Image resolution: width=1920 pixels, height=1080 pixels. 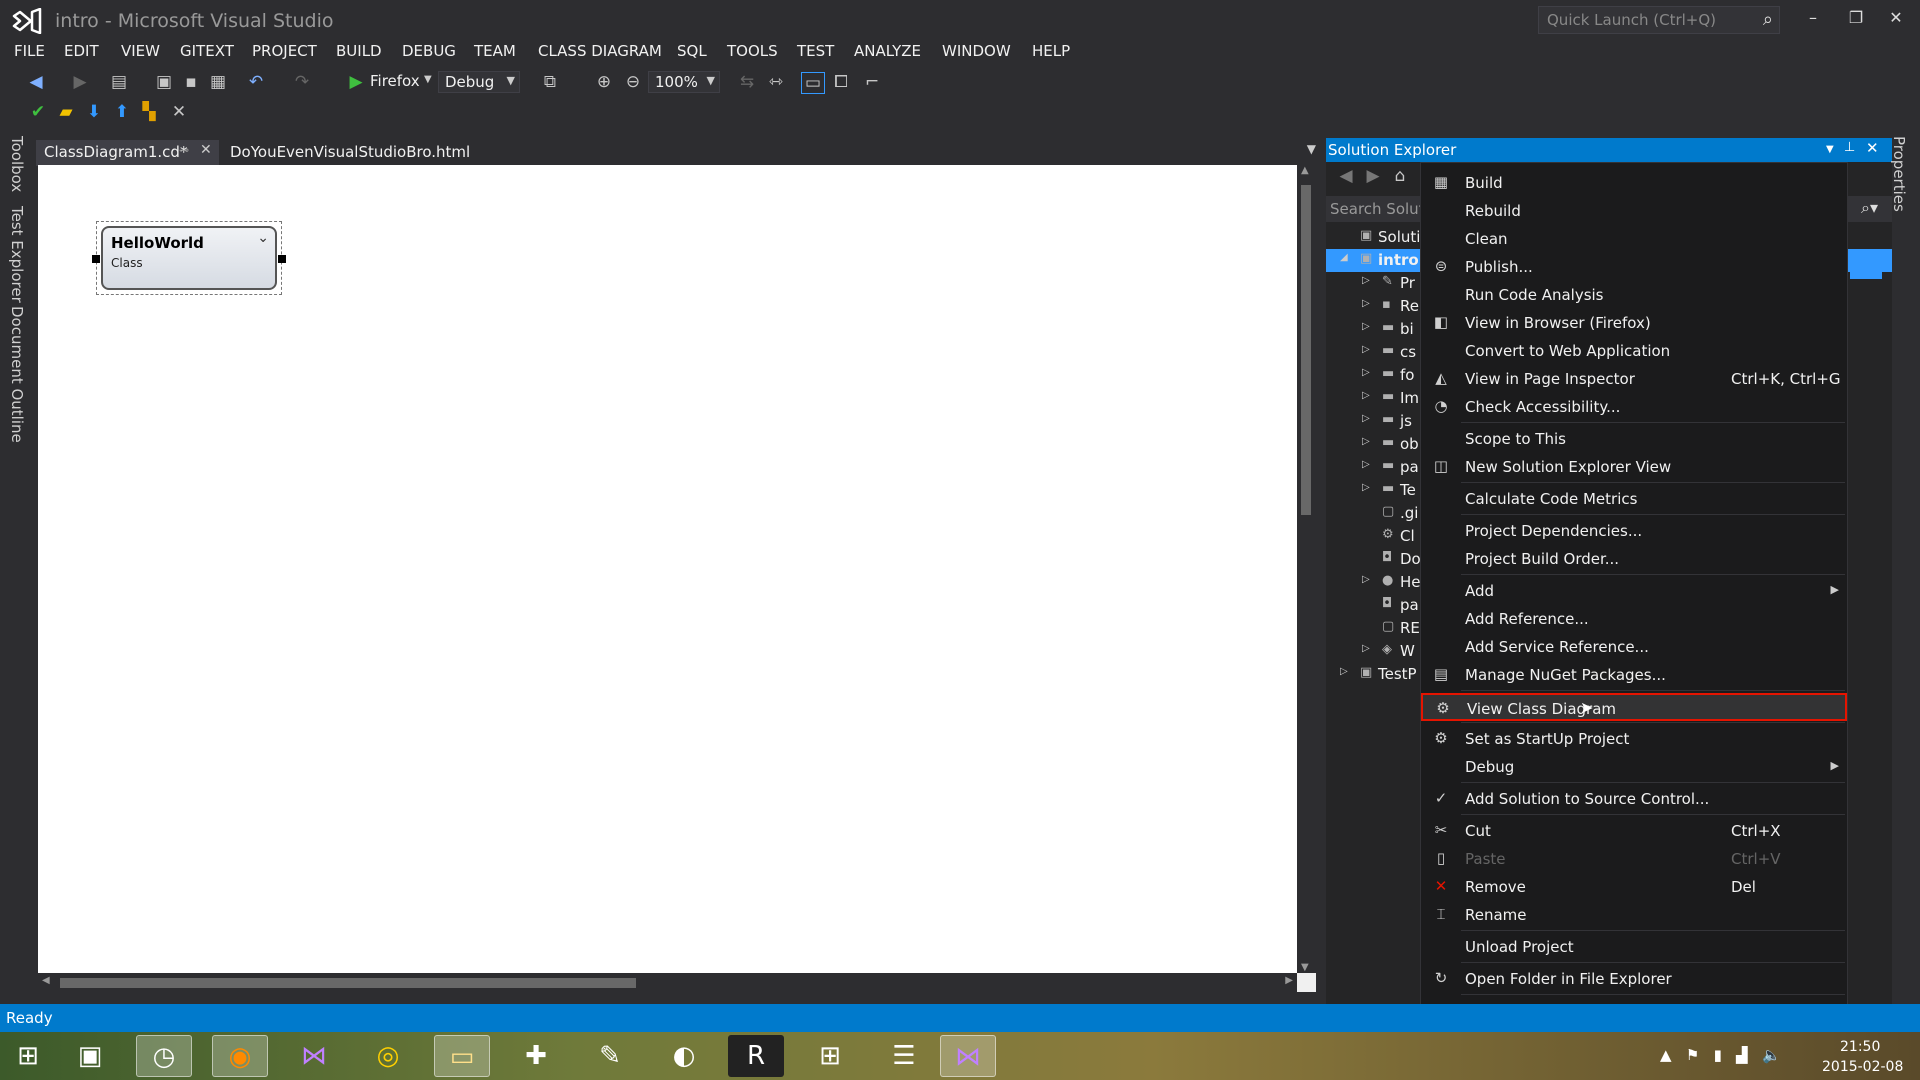 What do you see at coordinates (164, 1056) in the screenshot?
I see `clock-app-icon: ◷` at bounding box center [164, 1056].